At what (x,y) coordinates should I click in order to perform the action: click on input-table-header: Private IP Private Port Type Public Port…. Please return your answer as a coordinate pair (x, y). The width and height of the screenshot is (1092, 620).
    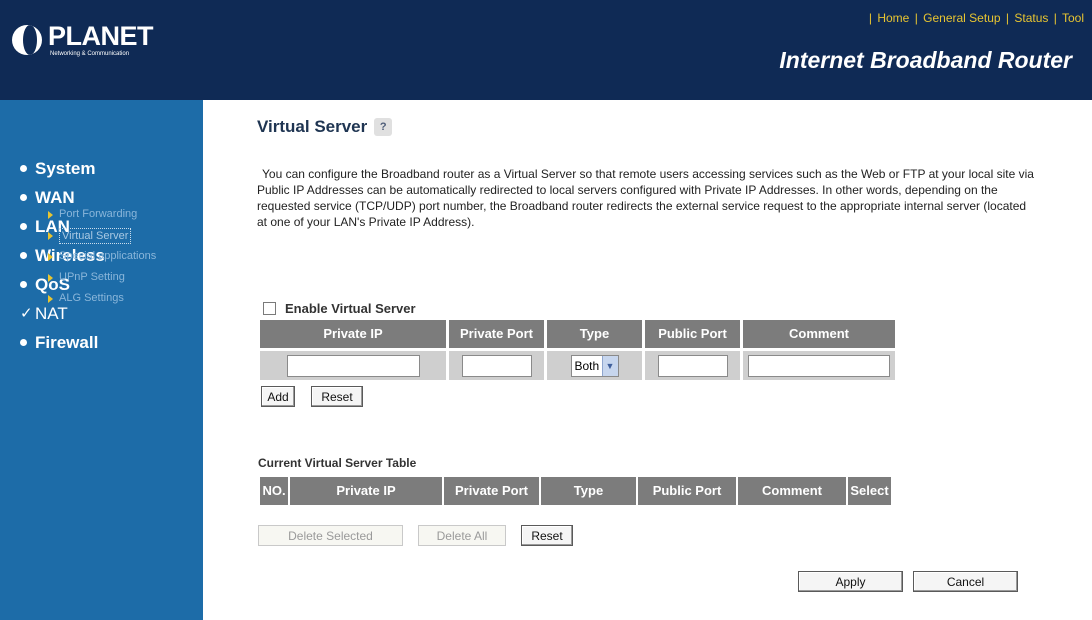
    Looking at the image, I should click on (579, 334).